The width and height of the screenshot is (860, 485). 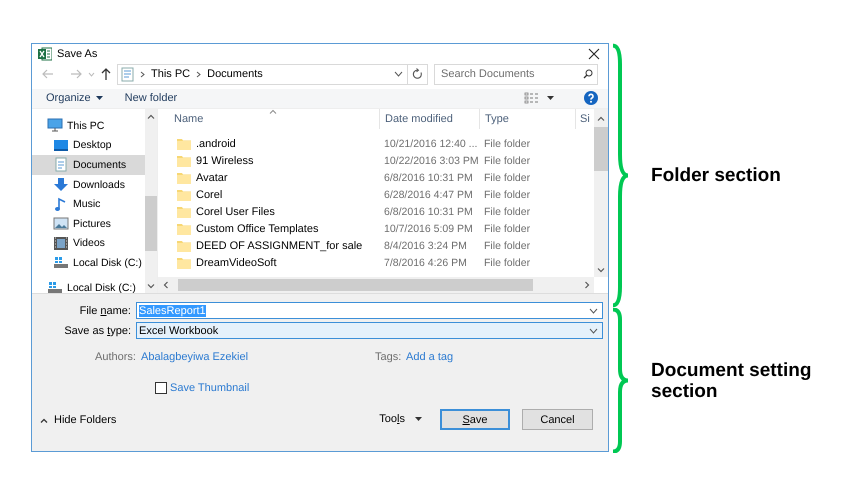 I want to click on view-list-icon, so click(x=531, y=98).